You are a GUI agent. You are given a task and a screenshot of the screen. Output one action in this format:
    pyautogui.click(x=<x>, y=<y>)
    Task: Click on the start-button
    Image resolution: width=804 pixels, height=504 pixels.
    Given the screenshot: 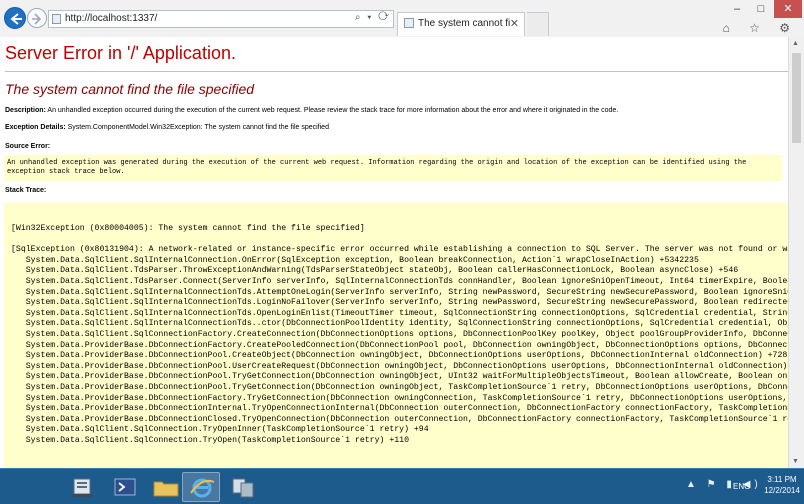 What is the action you would take?
    pyautogui.click(x=21, y=487)
    